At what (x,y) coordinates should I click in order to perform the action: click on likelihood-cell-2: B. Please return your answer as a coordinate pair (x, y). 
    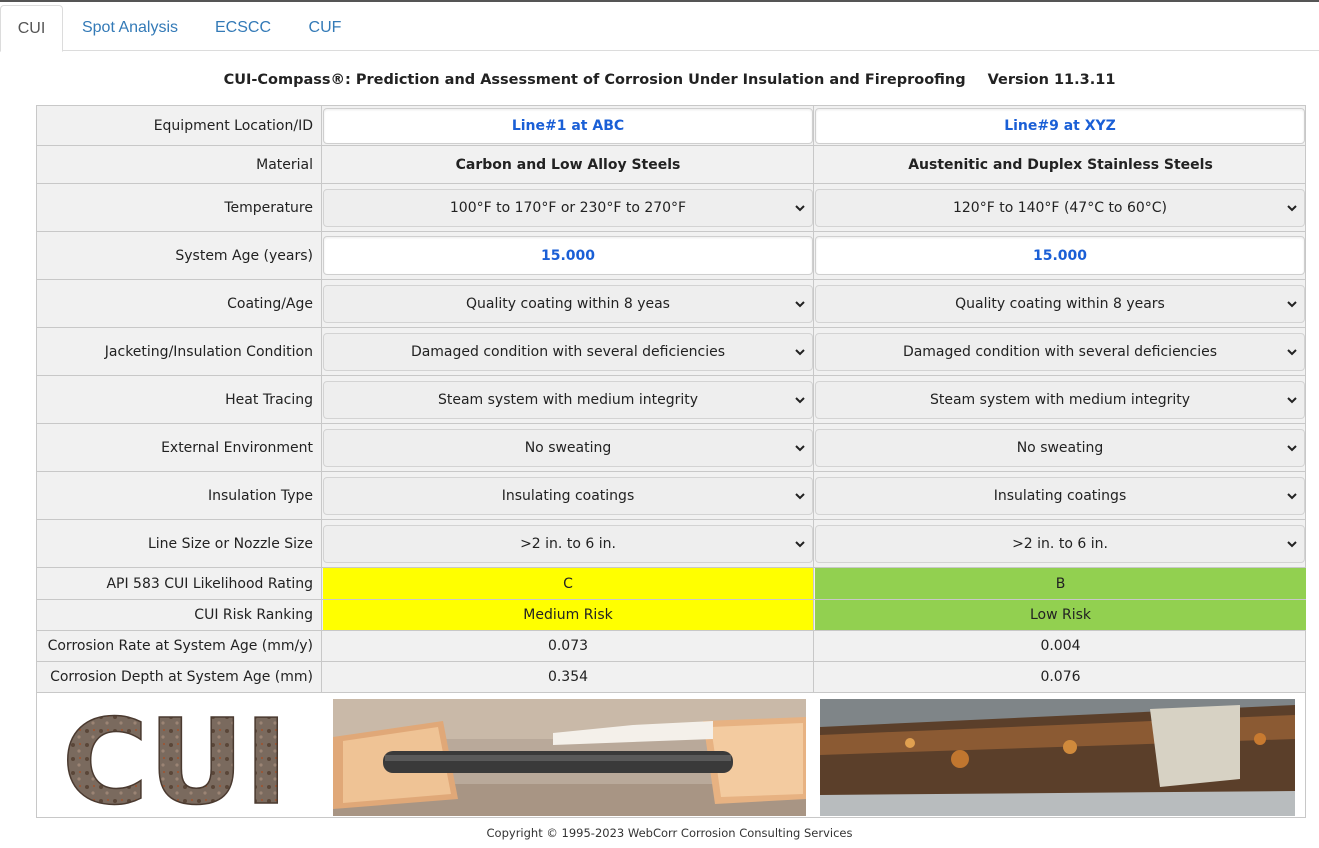
    Looking at the image, I should click on (1060, 583).